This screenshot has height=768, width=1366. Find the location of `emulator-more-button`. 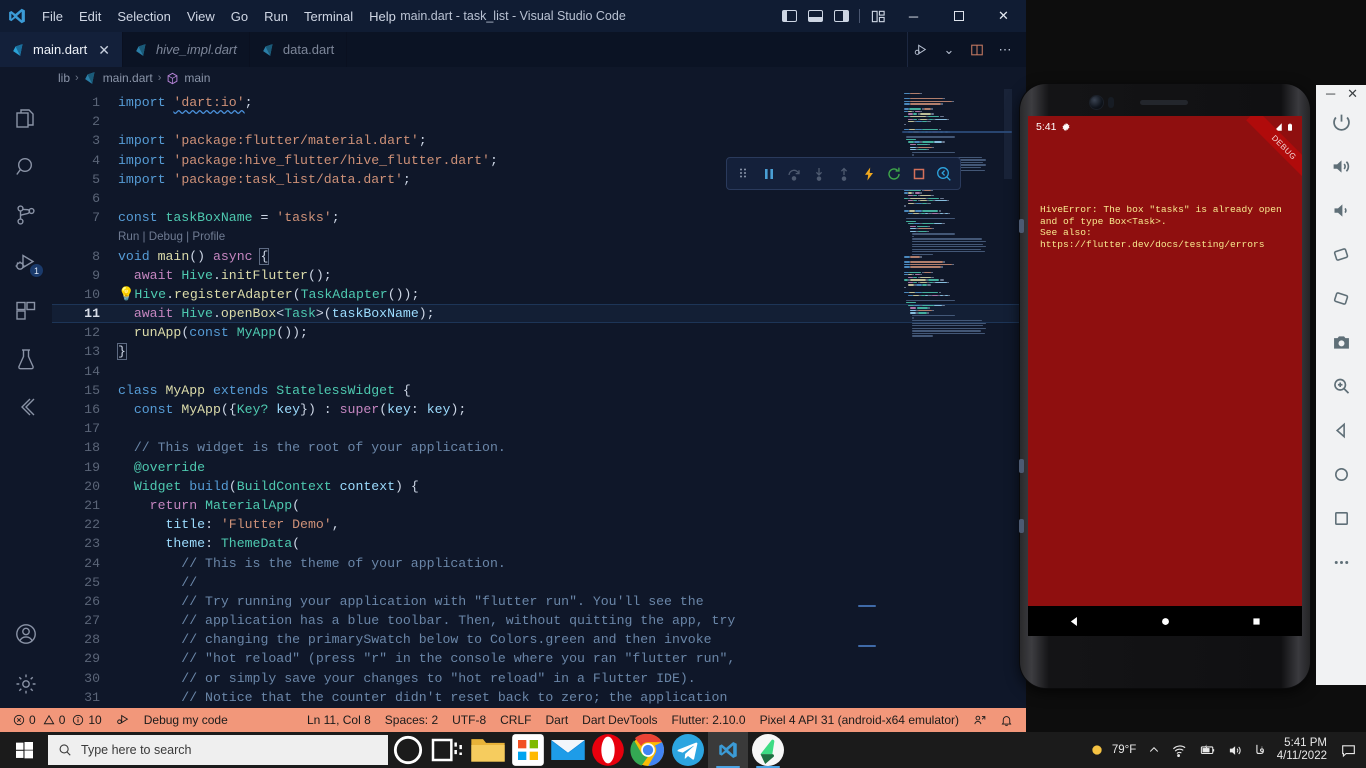

emulator-more-button is located at coordinates (1341, 562).